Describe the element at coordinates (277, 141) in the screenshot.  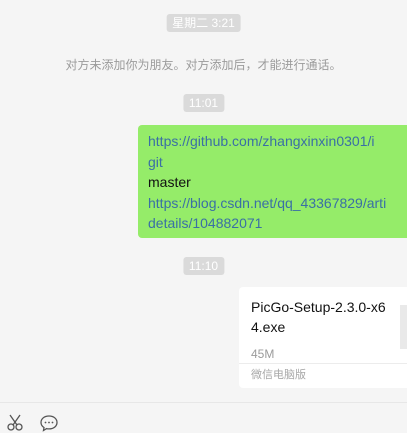
I see `message-link: https://github.com/zhangxinxin0301/i` at that location.